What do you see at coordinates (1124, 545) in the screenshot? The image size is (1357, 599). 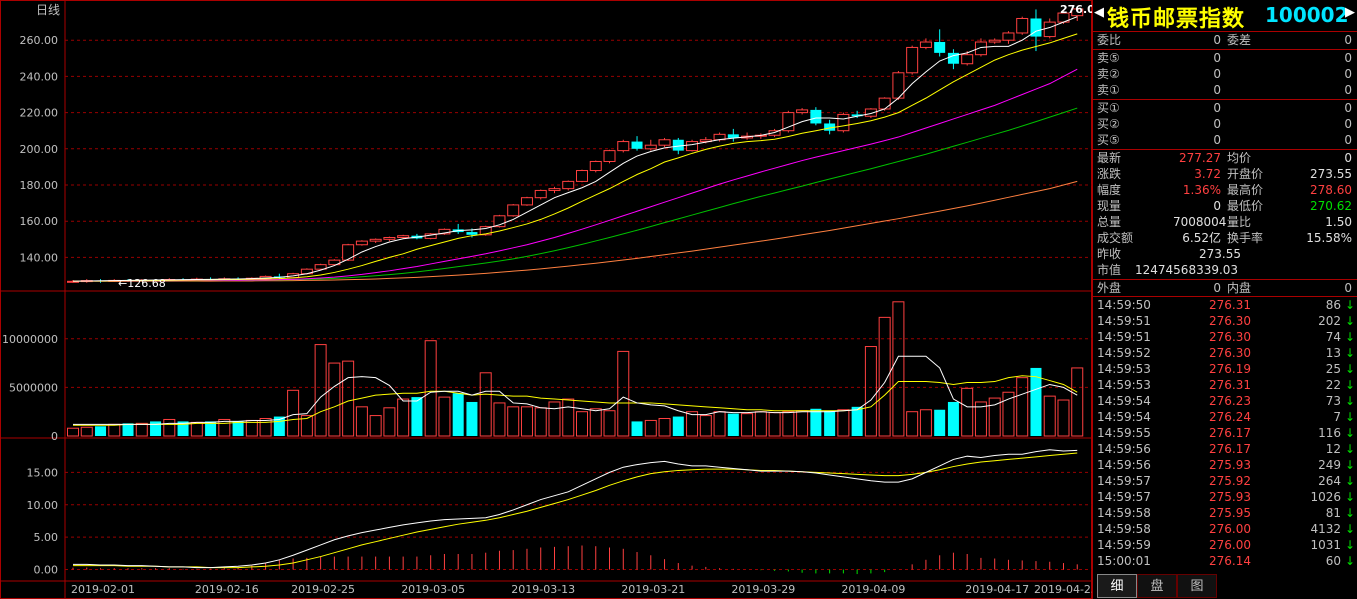 I see `tick-time: 14:59:59` at bounding box center [1124, 545].